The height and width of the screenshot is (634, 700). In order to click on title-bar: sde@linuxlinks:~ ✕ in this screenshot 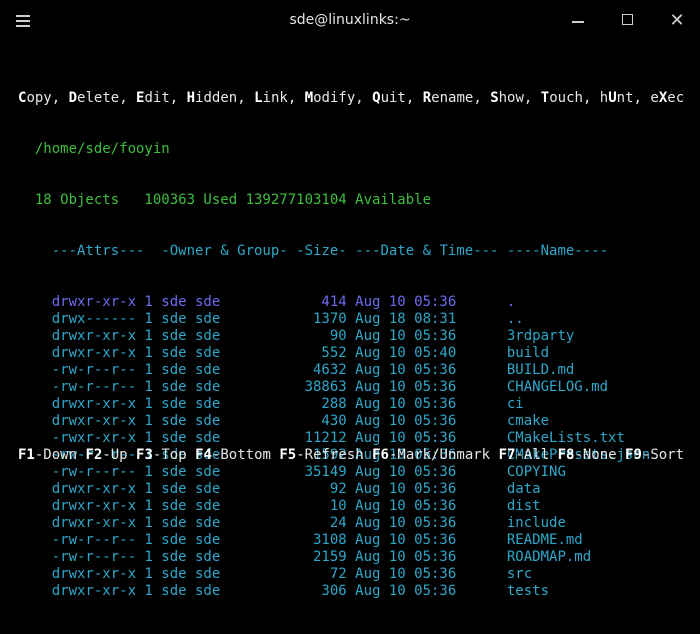, I will do `click(350, 21)`.